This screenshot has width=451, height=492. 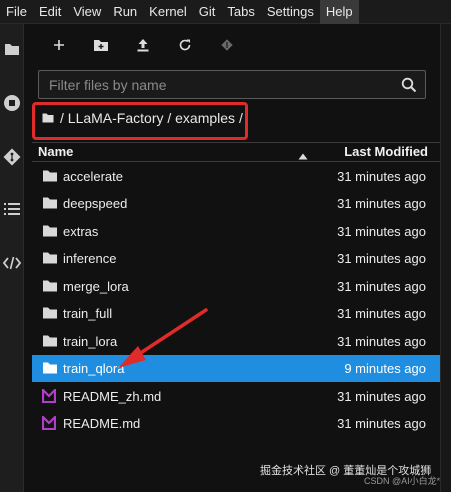 I want to click on file-name: extras, so click(x=81, y=231).